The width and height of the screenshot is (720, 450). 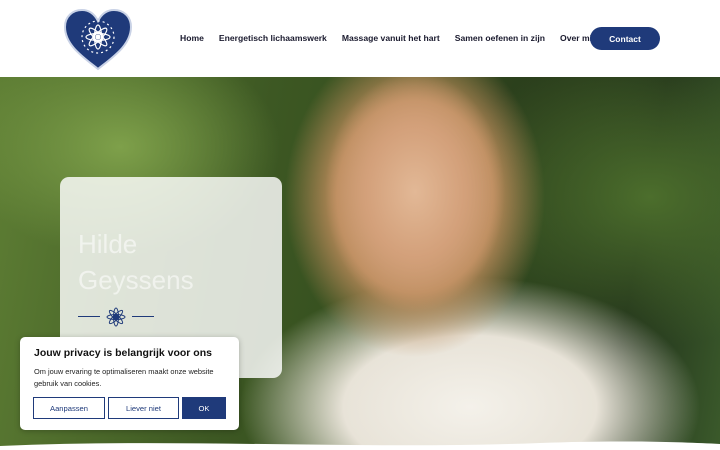 I want to click on nav-energetisch-lichaamswerk: Energetisch lichaamswerk, so click(x=273, y=38).